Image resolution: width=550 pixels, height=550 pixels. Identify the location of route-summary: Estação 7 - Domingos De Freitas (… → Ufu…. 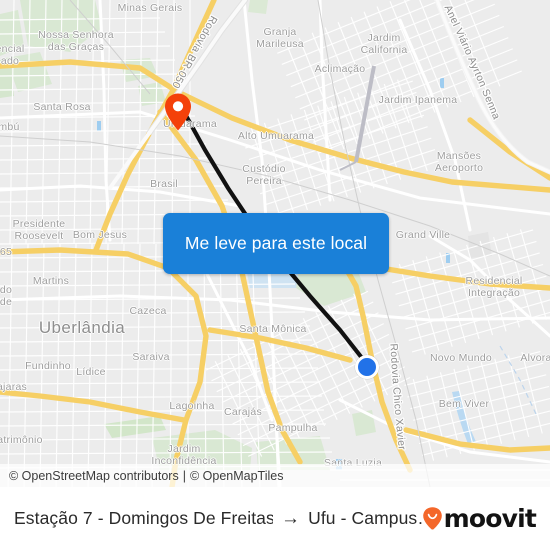
(218, 518).